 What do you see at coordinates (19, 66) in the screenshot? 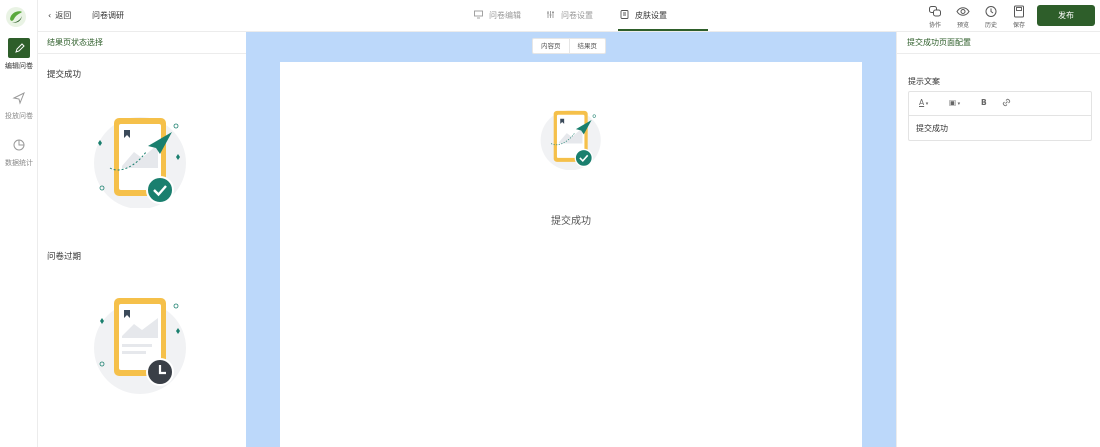
I see `rail-item-label: 编辑问卷` at bounding box center [19, 66].